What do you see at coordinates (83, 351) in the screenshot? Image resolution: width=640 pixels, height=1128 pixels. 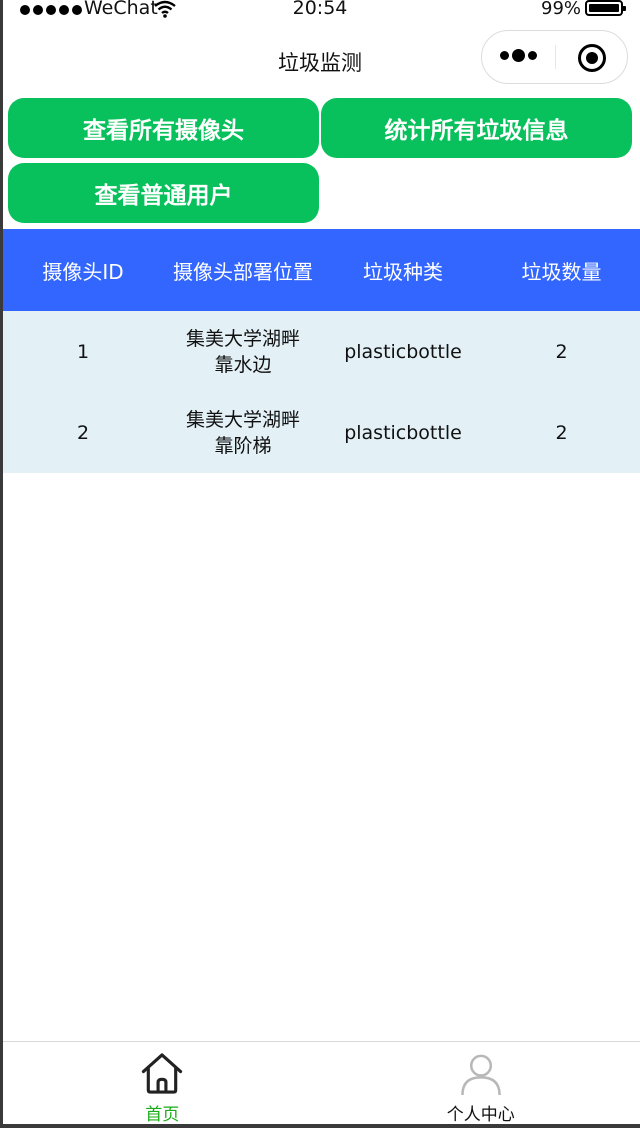 I see `cell-camera-id: 1` at bounding box center [83, 351].